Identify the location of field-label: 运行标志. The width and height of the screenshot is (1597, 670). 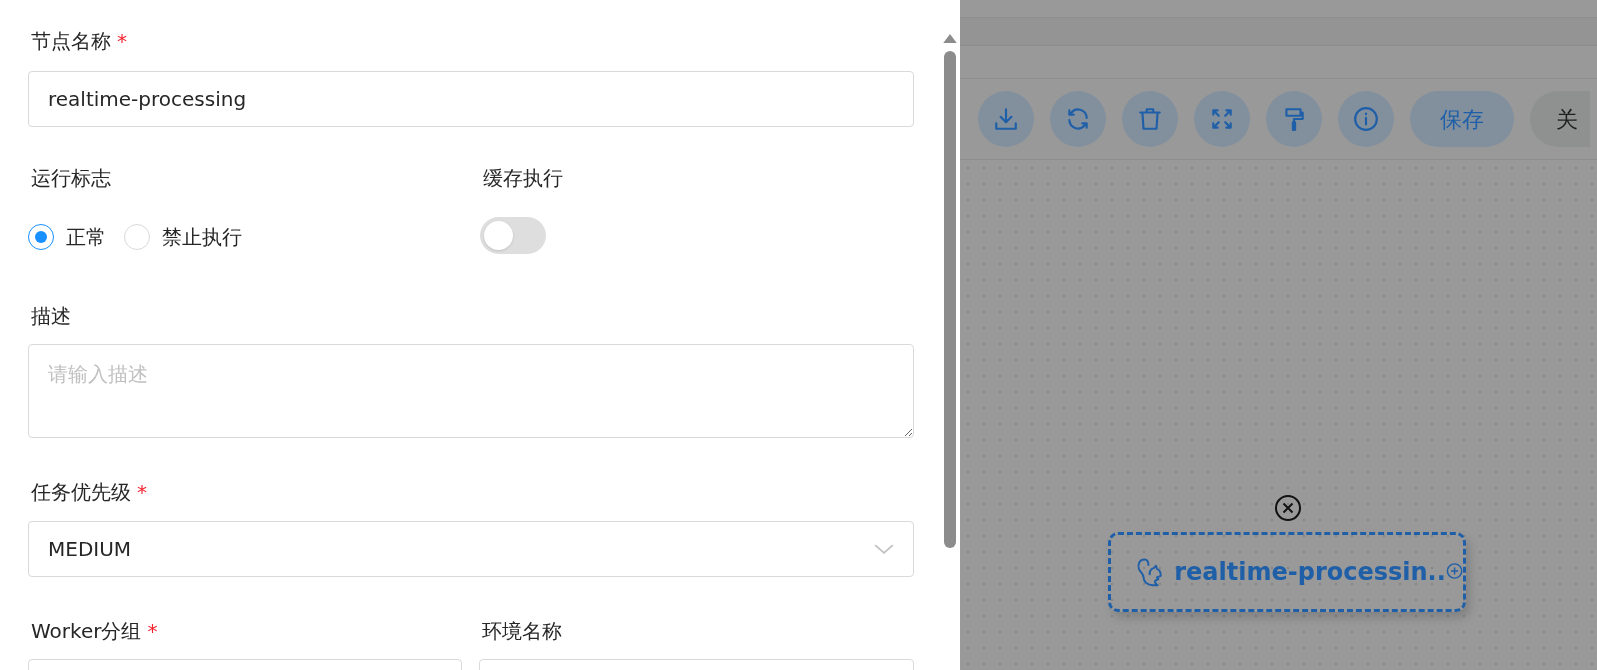
(71, 178).